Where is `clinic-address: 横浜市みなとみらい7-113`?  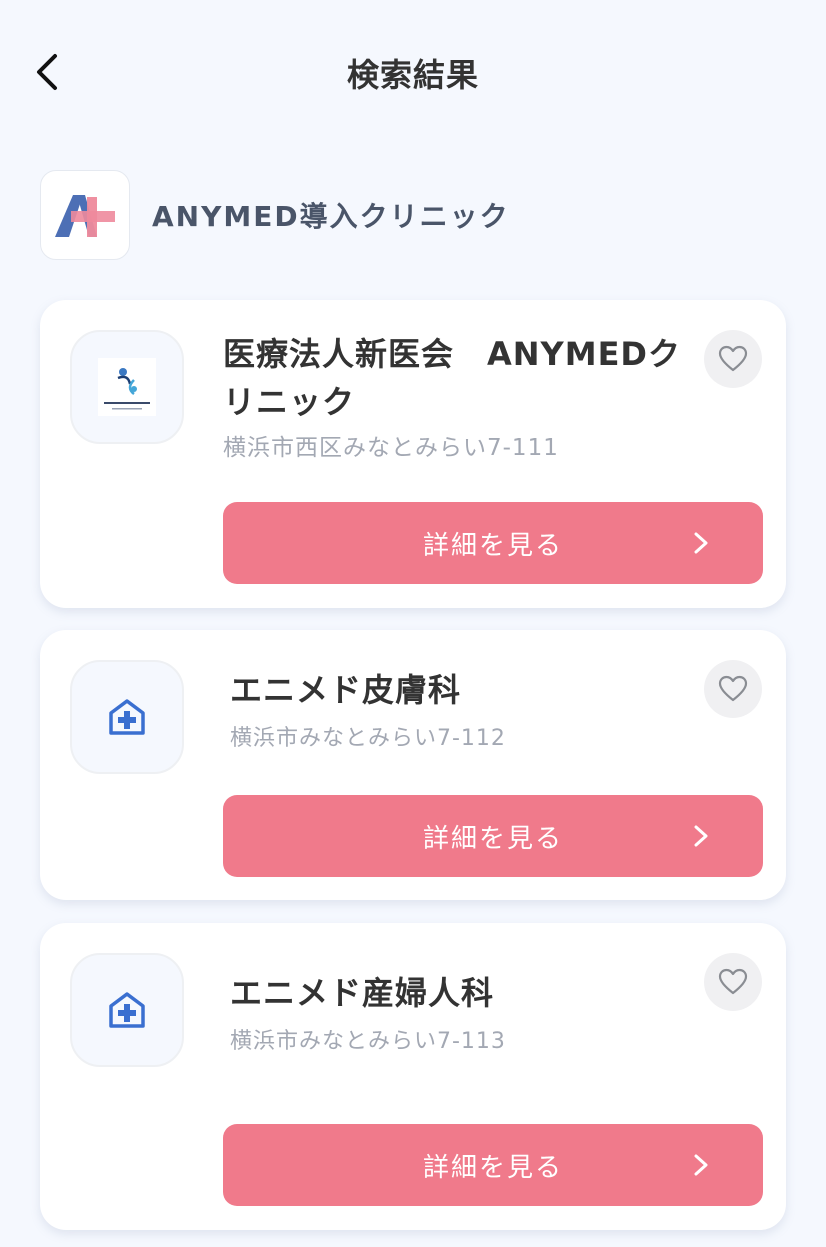
clinic-address: 横浜市みなとみらい7-113 is located at coordinates (368, 1041).